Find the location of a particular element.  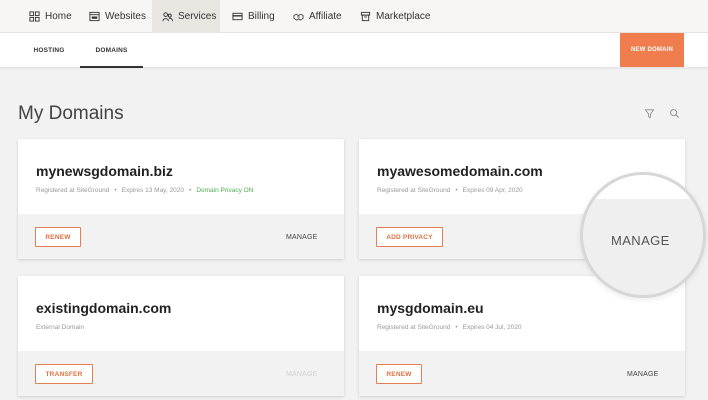

card-actions: TRANSFER MANAGE is located at coordinates (181, 373).